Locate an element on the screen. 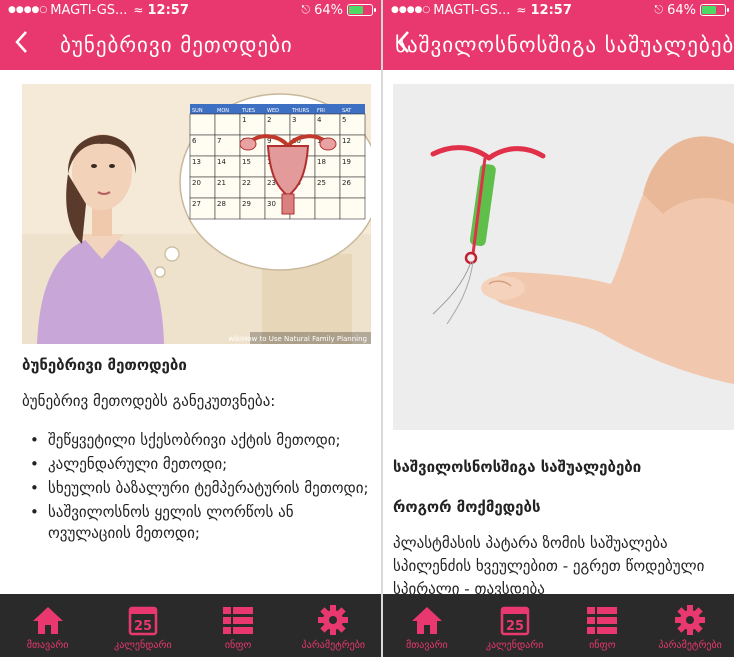  calendar-date: 1 is located at coordinates (244, 120).